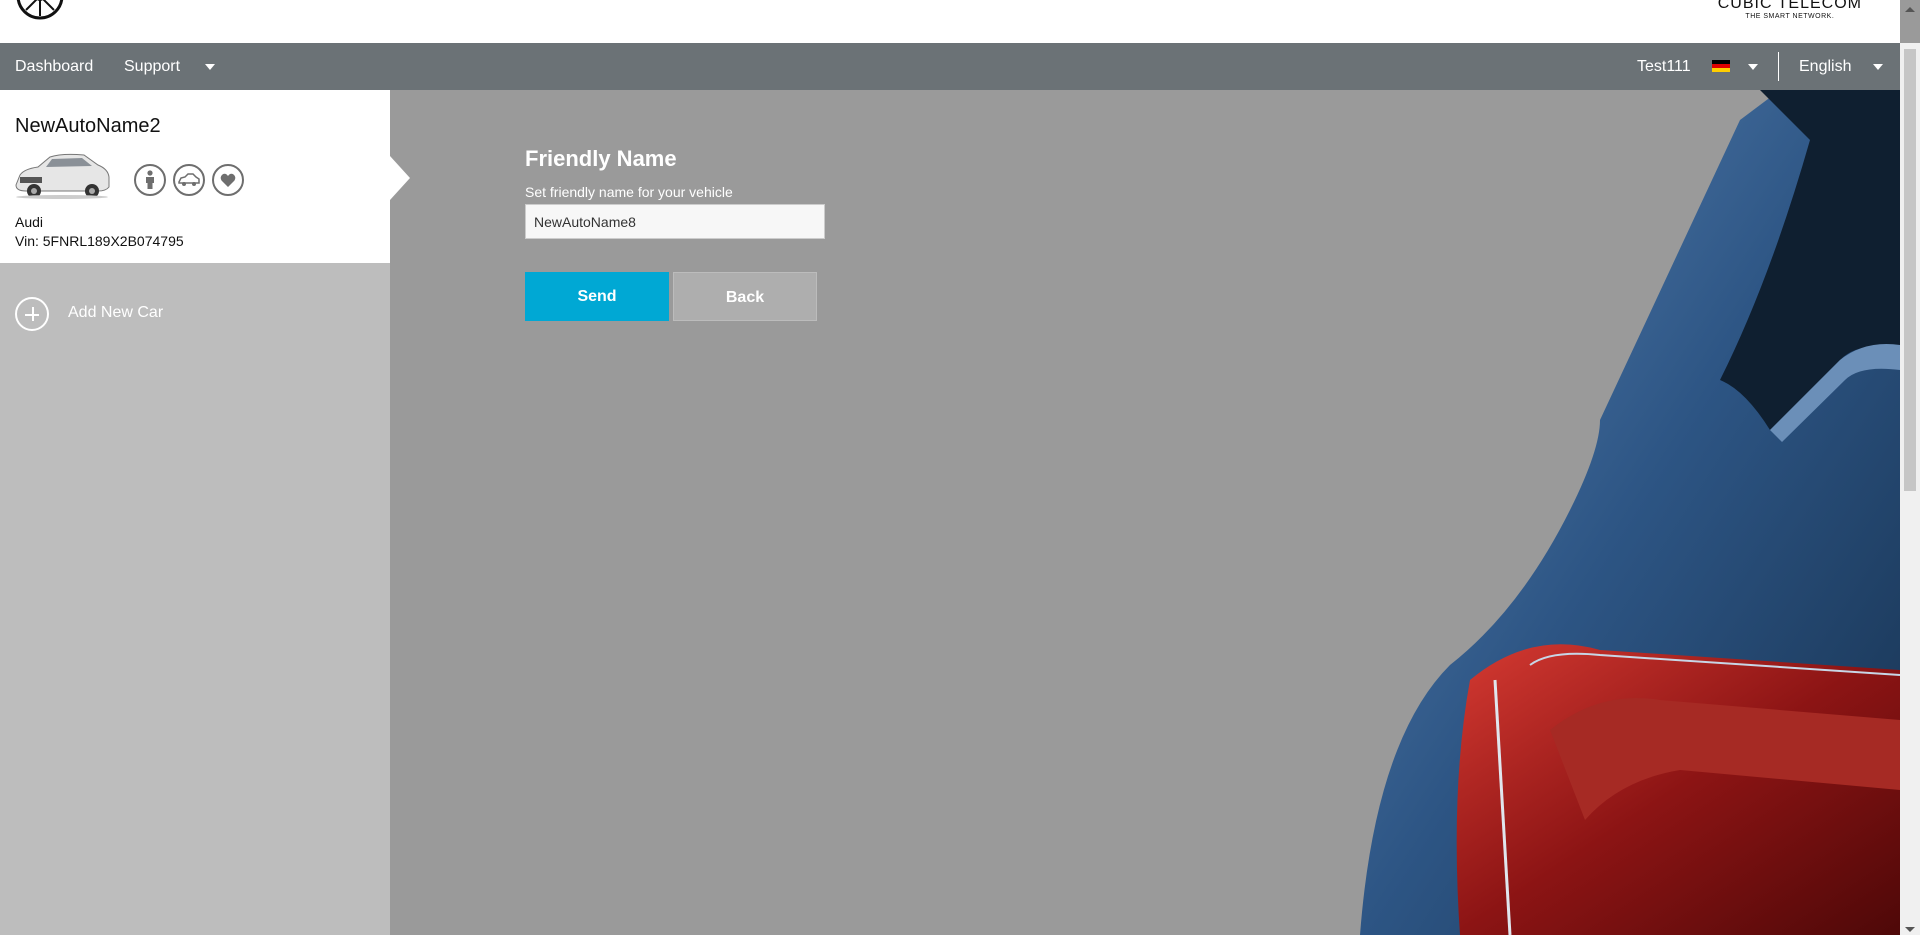 This screenshot has height=935, width=1920. What do you see at coordinates (597, 296) in the screenshot?
I see `send-button: Send` at bounding box center [597, 296].